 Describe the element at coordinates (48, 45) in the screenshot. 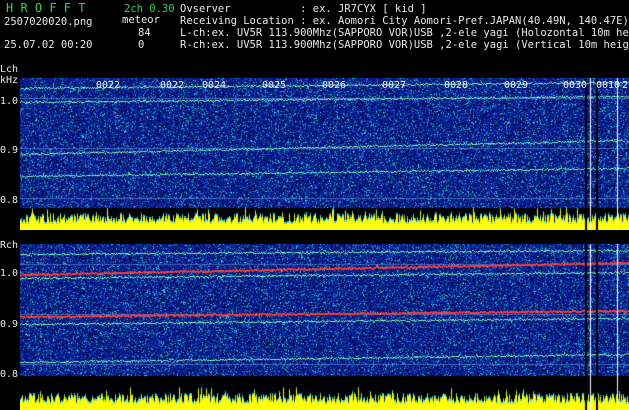

I see `datetime: 25.07.02 00:20` at that location.